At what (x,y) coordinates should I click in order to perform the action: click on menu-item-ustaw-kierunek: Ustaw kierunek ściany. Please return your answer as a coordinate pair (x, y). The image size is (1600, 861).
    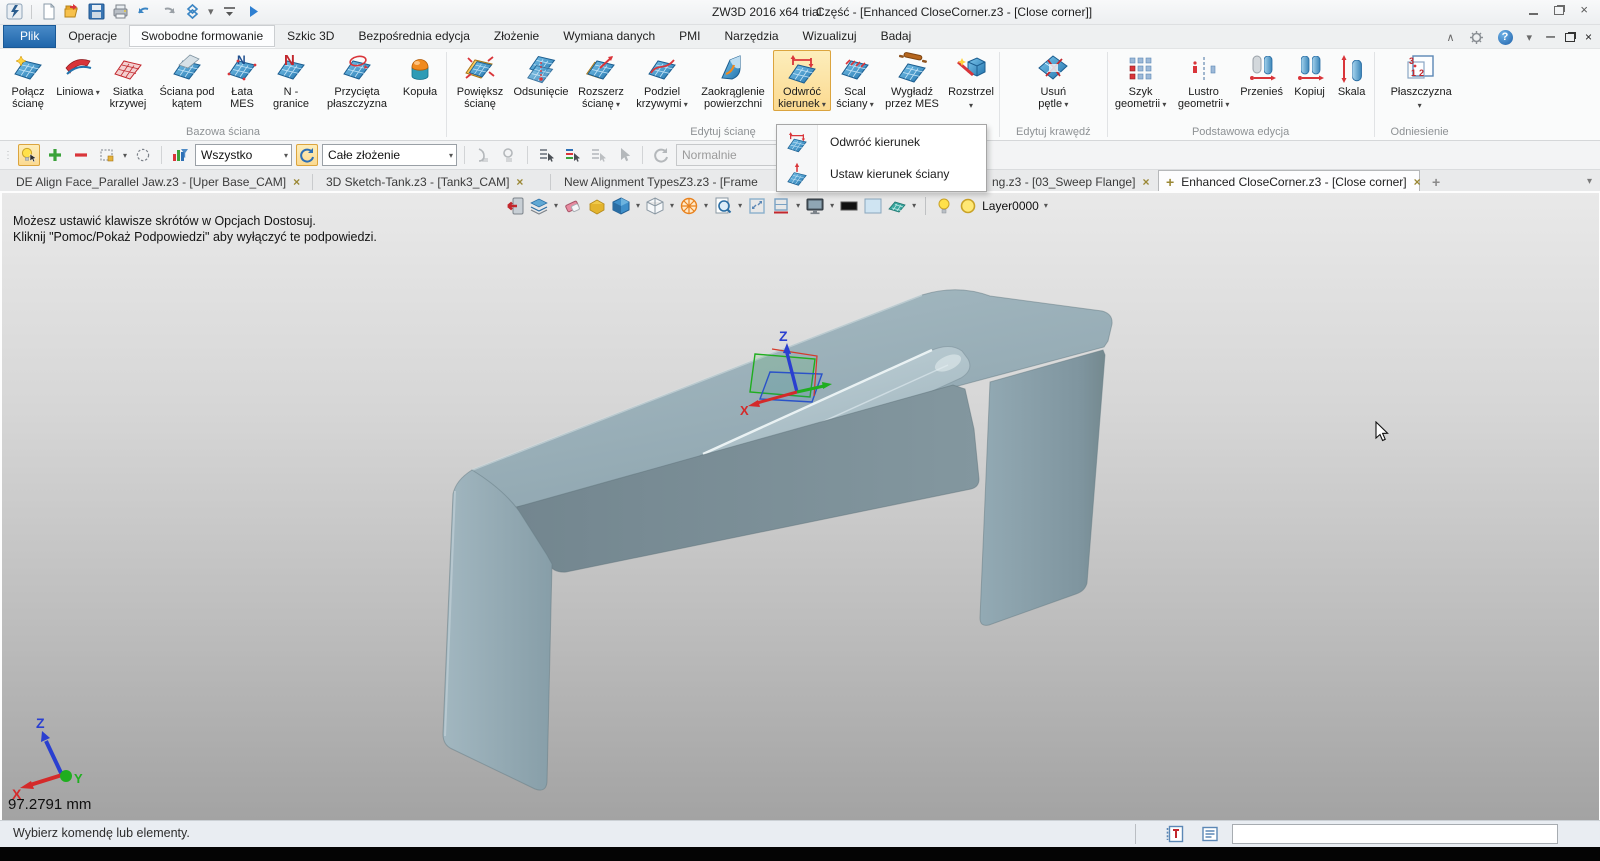
    Looking at the image, I should click on (881, 174).